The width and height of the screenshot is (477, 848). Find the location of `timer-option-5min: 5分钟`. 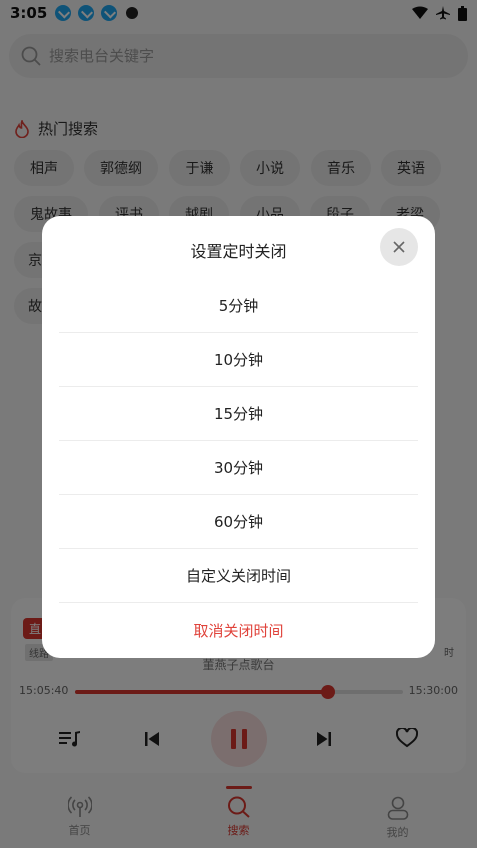

timer-option-5min: 5分钟 is located at coordinates (238, 306).